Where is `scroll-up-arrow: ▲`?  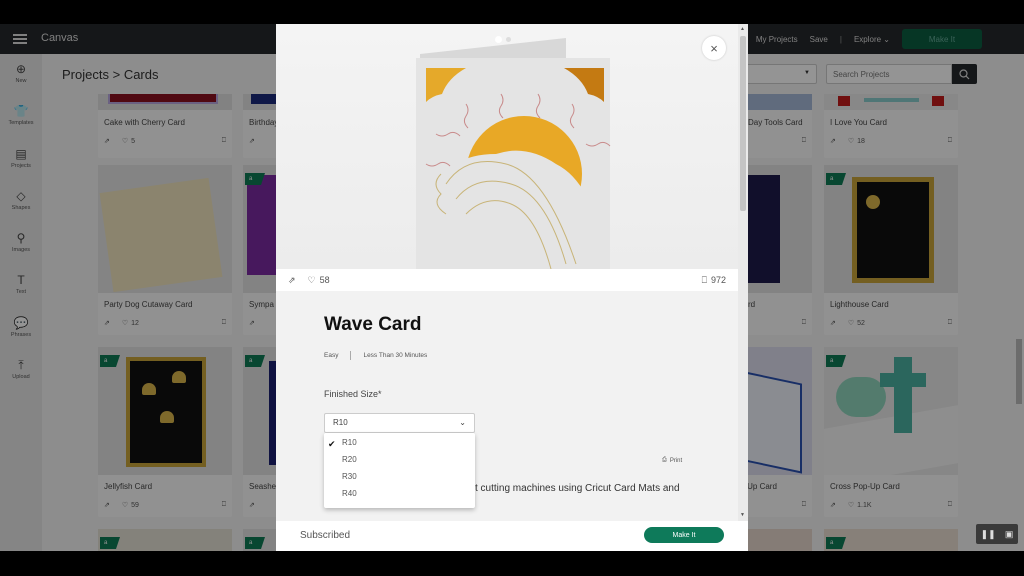 scroll-up-arrow: ▲ is located at coordinates (742, 29).